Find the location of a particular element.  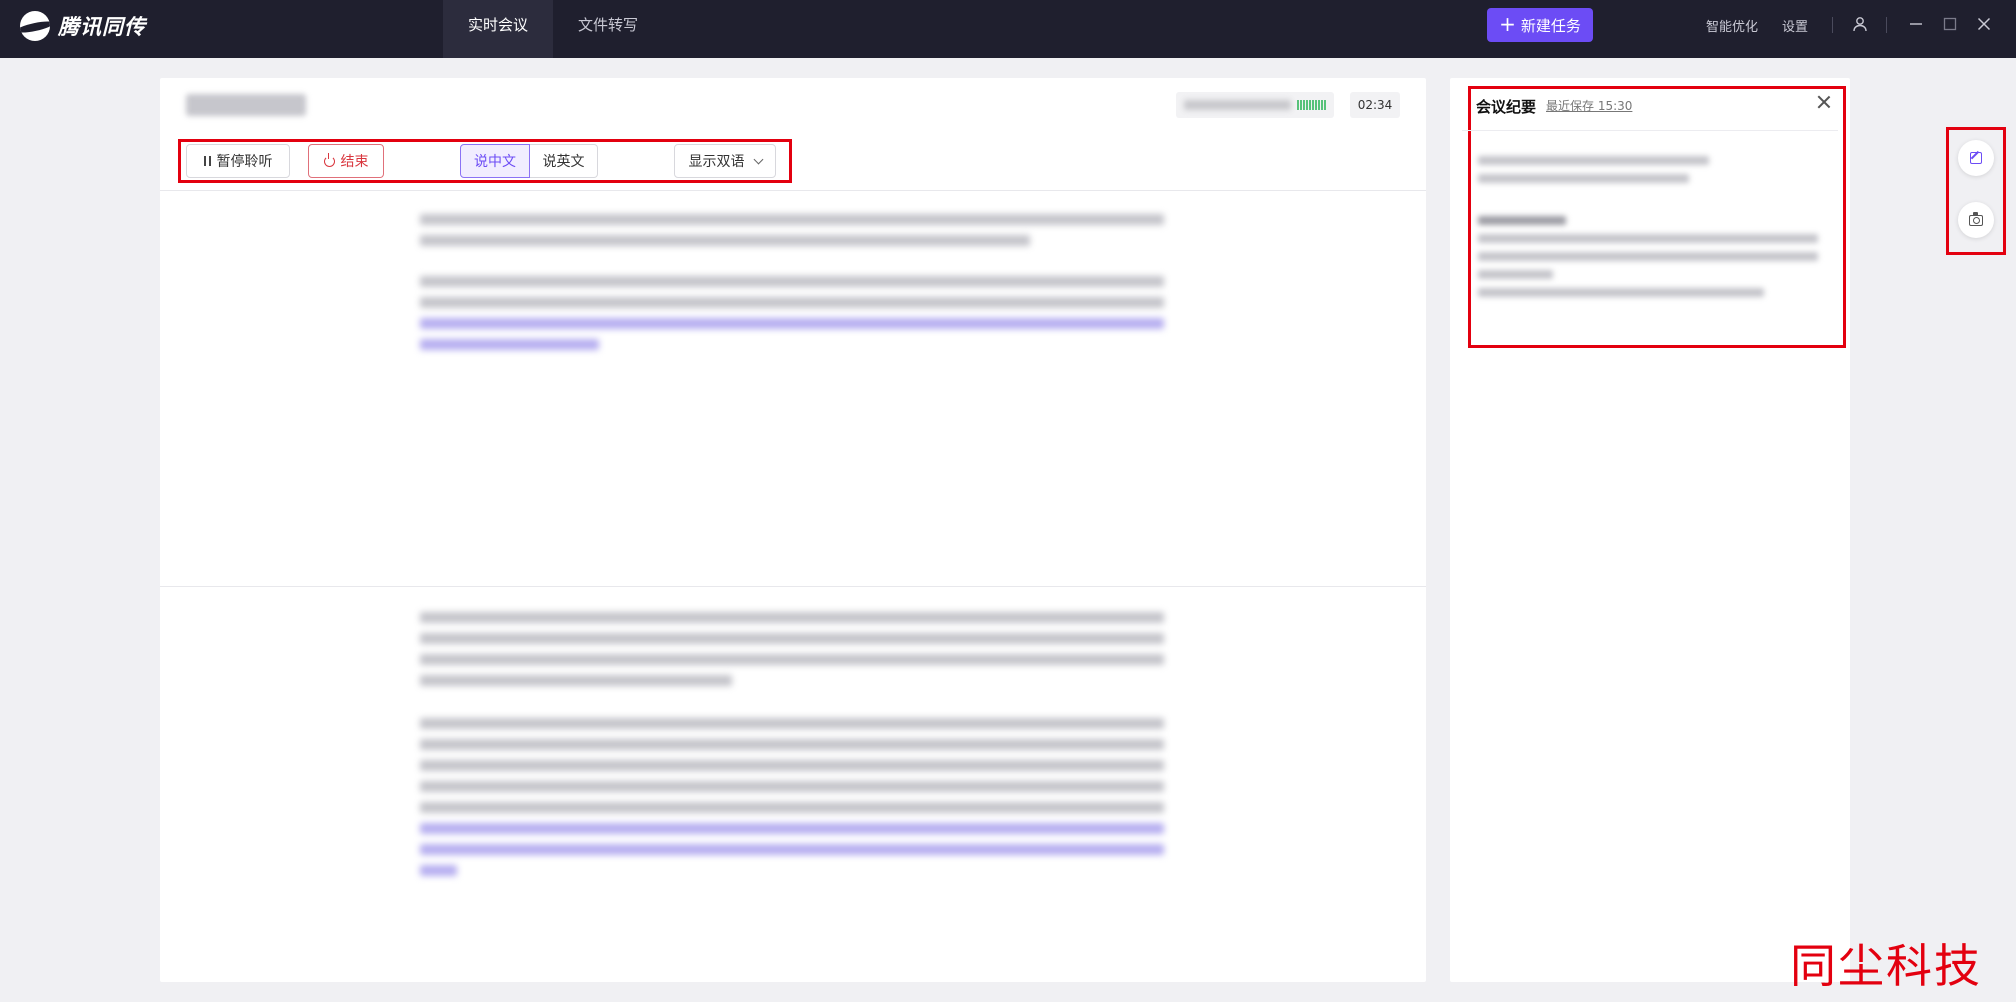

speak-english-label: 说英文 is located at coordinates (563, 162).